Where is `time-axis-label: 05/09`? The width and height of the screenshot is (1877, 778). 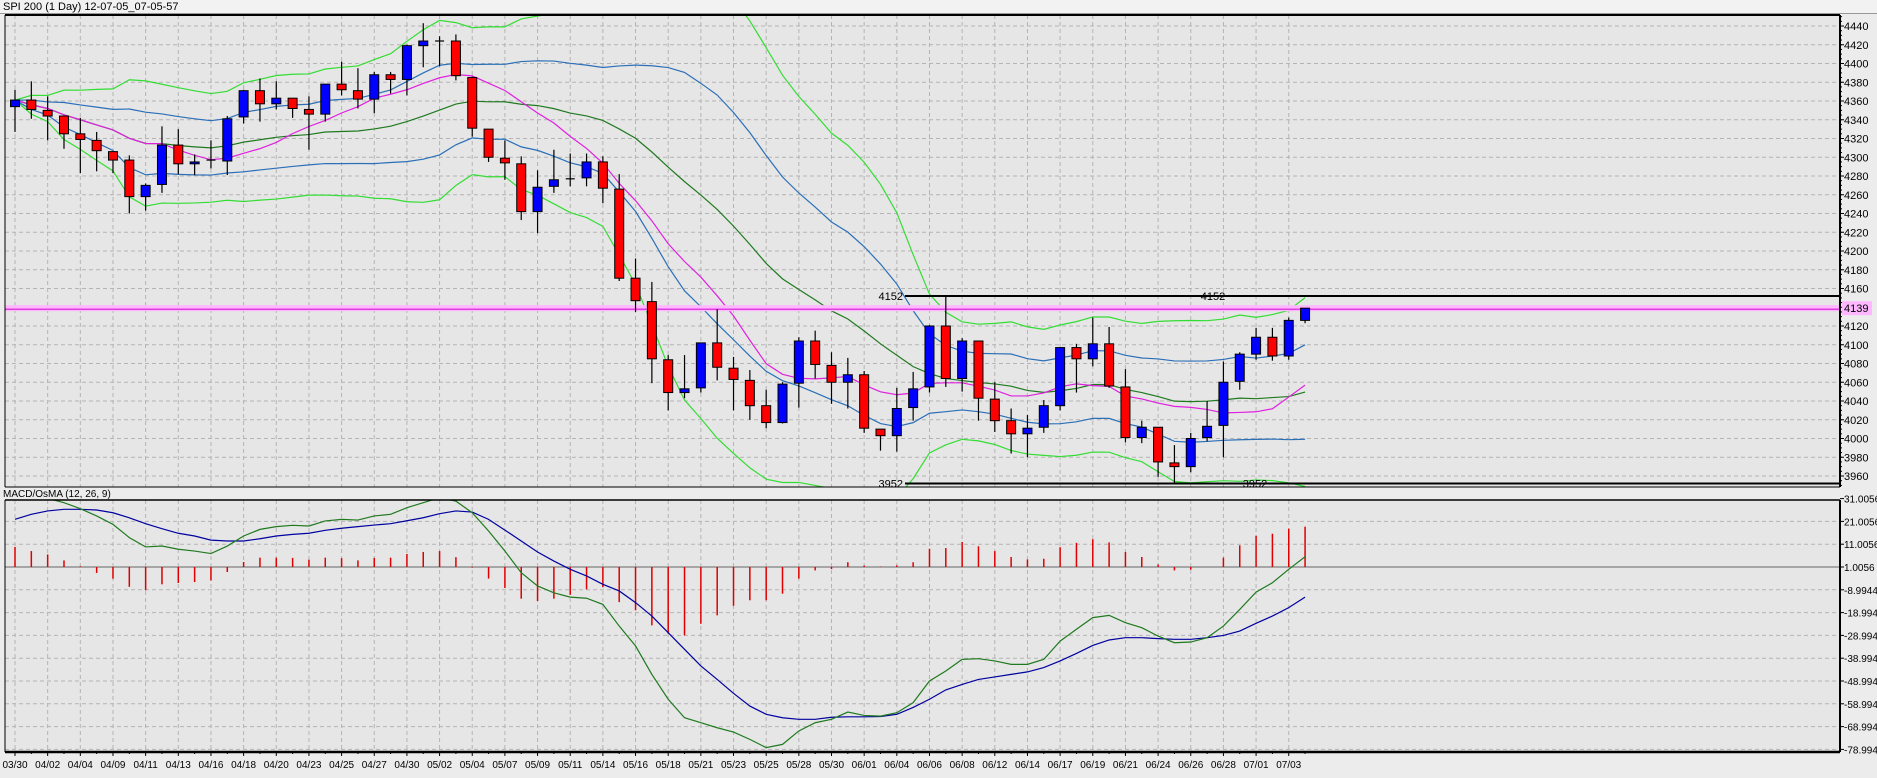
time-axis-label: 05/09 is located at coordinates (537, 765).